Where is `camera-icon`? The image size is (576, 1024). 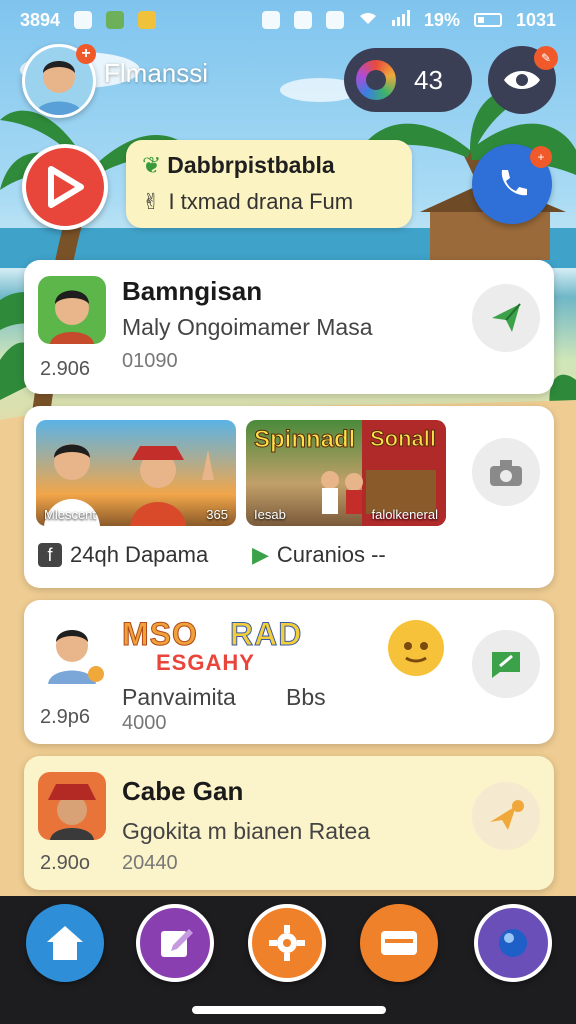 camera-icon is located at coordinates (506, 473).